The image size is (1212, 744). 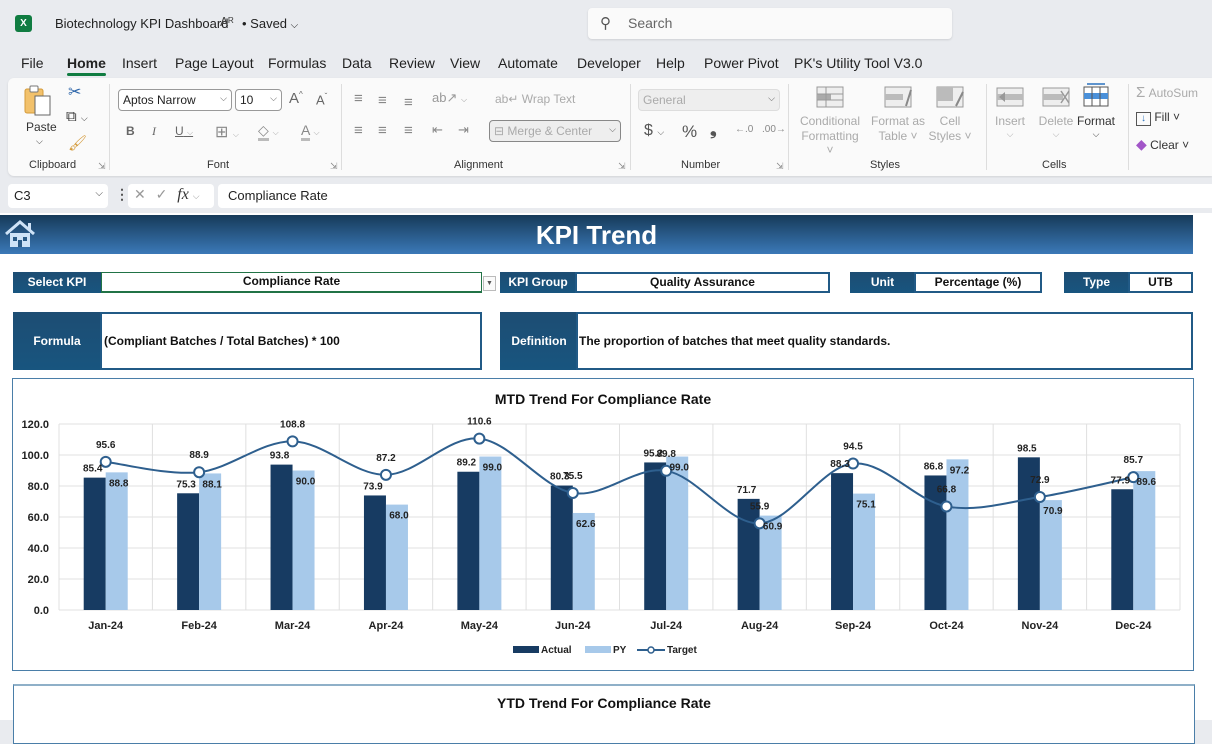 I want to click on insert-cells-icon, so click(x=1010, y=97).